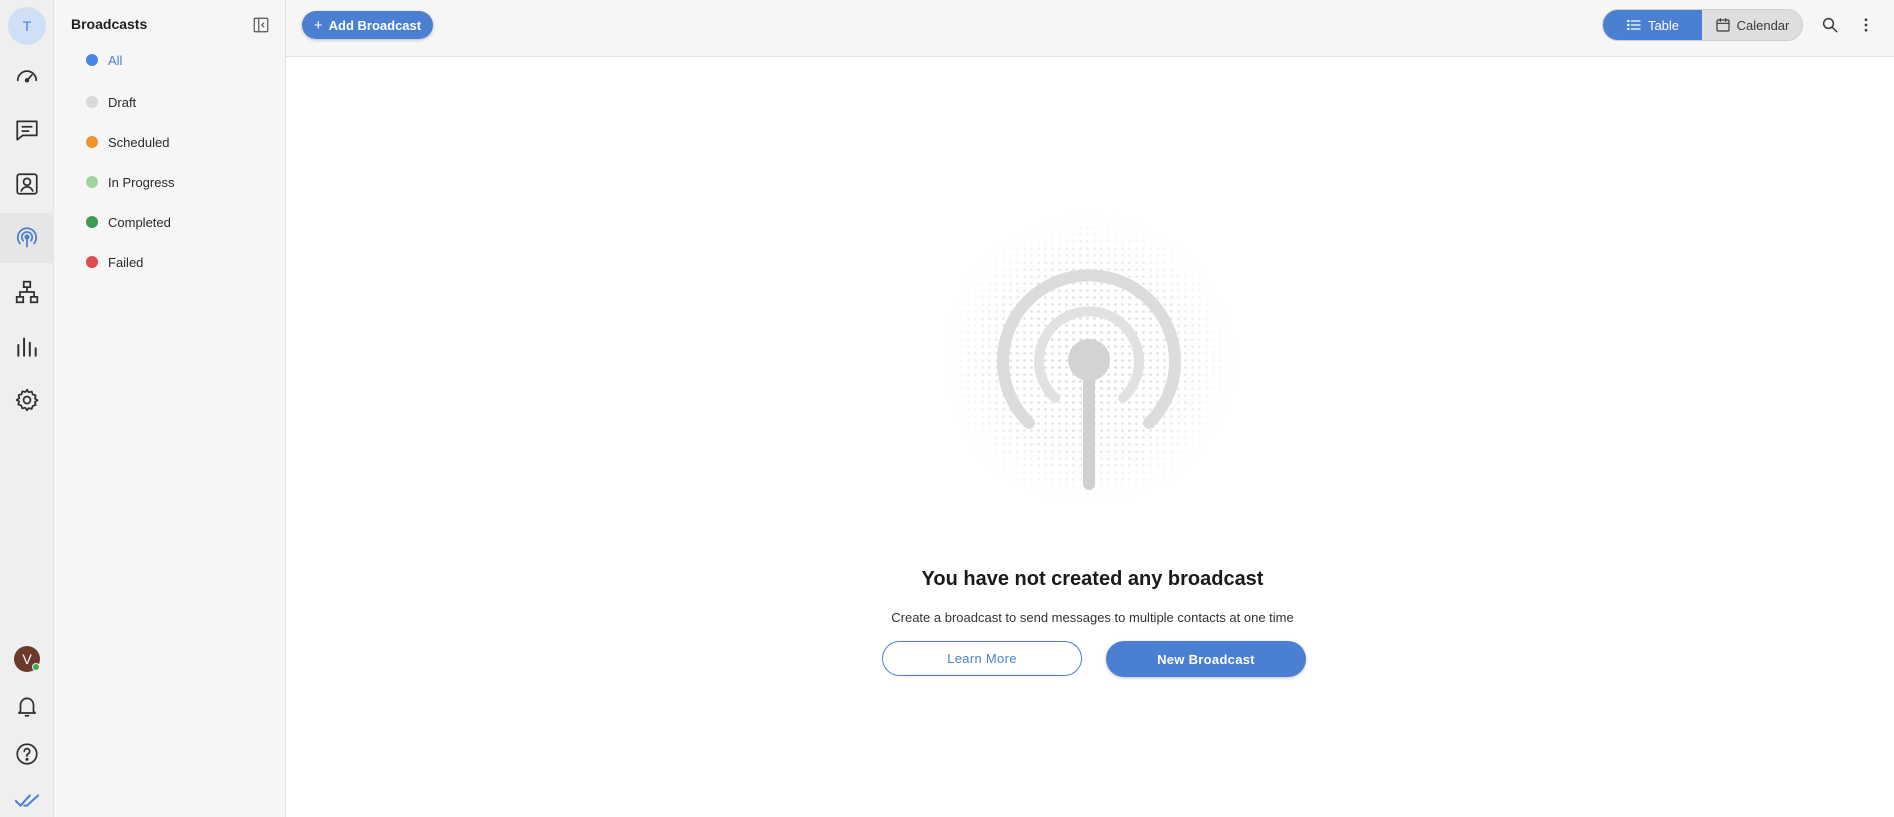 The image size is (1894, 817). I want to click on empty-broadcast-illustration, so click(1089, 359).